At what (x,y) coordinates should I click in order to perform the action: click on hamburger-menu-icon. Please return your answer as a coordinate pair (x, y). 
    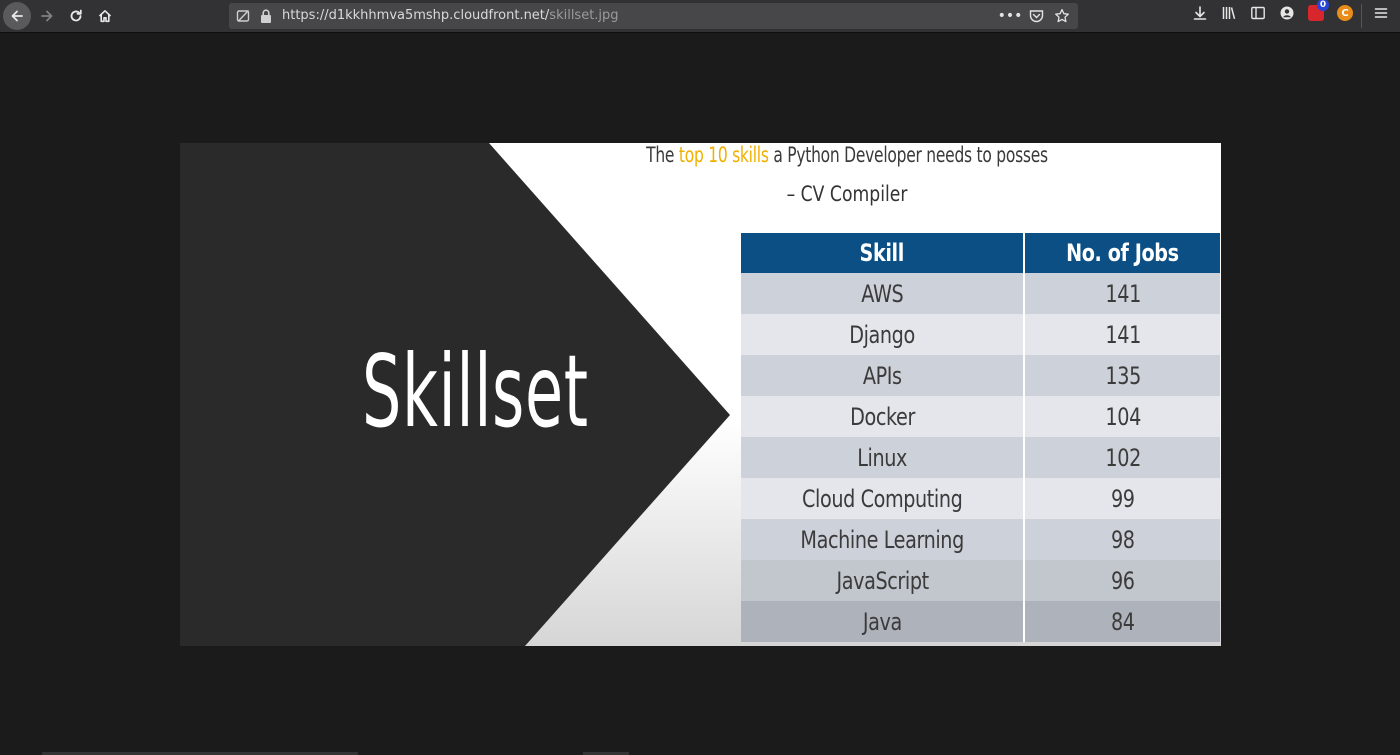
    Looking at the image, I should click on (1381, 13).